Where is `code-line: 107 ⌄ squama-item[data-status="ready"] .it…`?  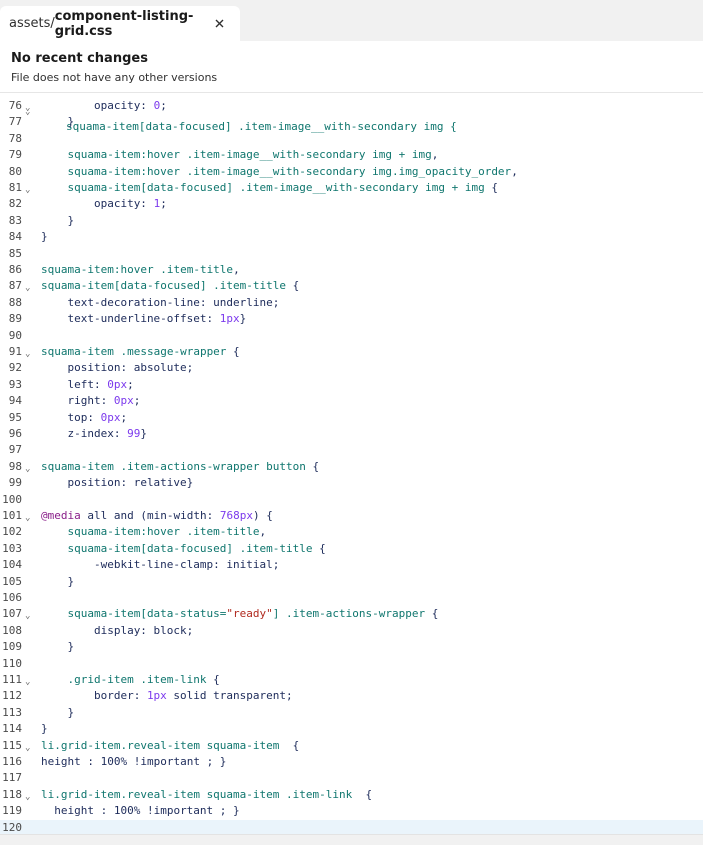 code-line: 107 ⌄ squama-item[data-status="ready"] .it… is located at coordinates (351, 614).